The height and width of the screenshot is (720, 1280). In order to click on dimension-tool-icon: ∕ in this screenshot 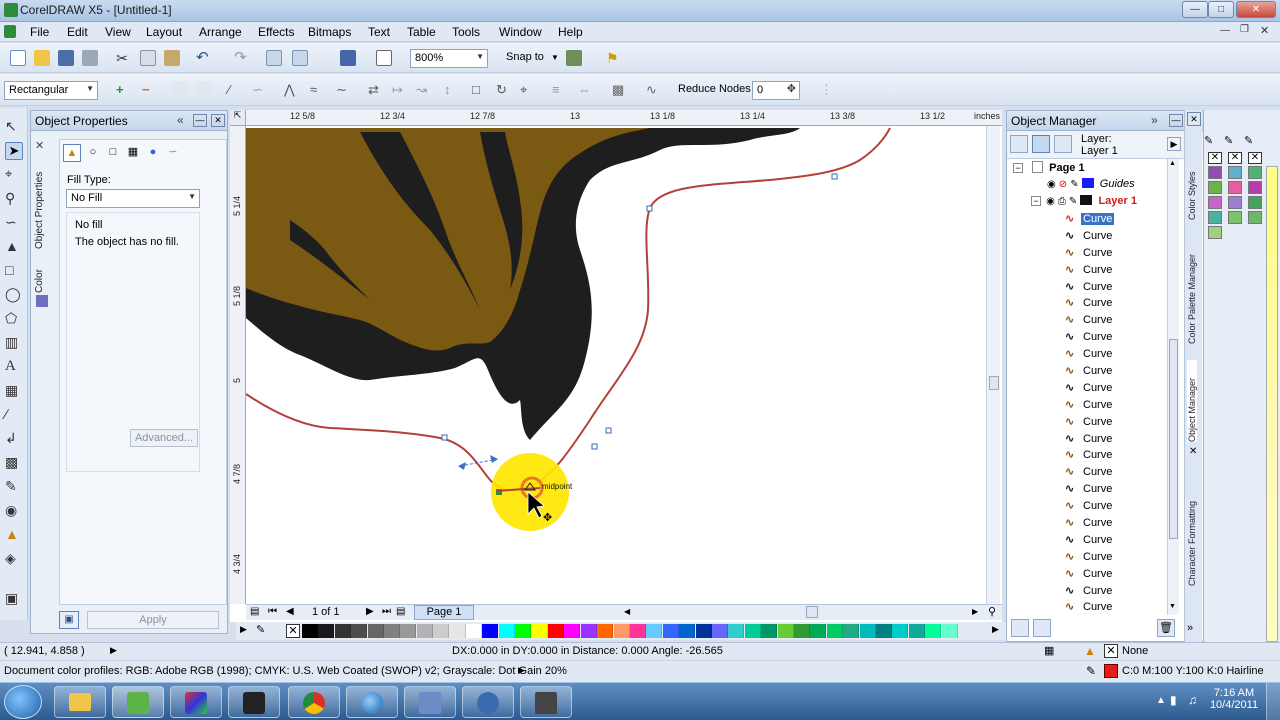, I will do `click(14, 415)`.